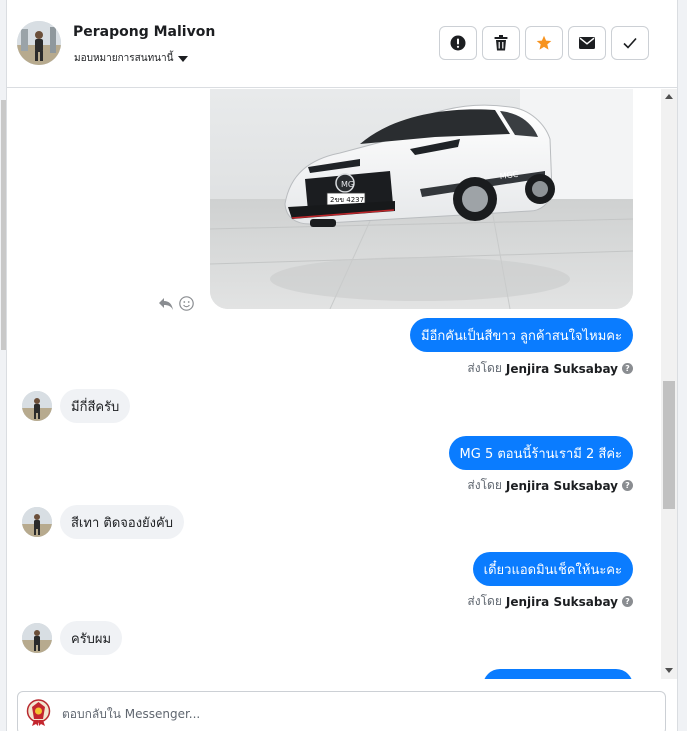 Image resolution: width=687 pixels, height=731 pixels. What do you see at coordinates (3, 225) in the screenshot?
I see `left-scrollbar-thumb` at bounding box center [3, 225].